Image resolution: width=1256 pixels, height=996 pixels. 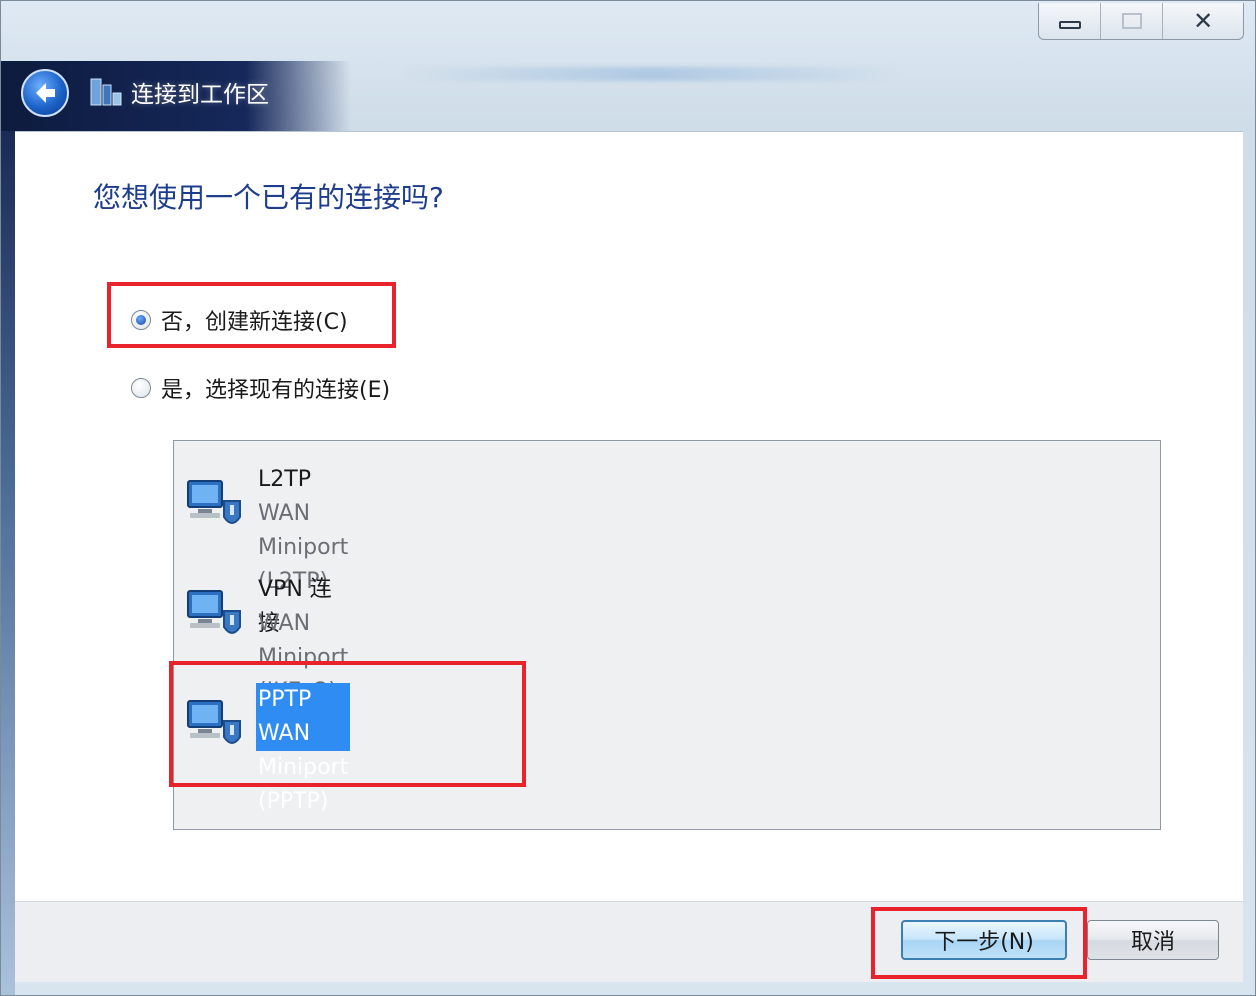 I want to click on close-icon: ✕, so click(x=1203, y=21).